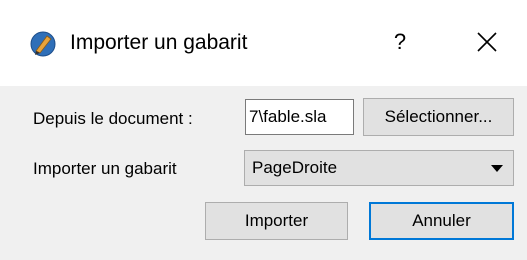 Image resolution: width=527 pixels, height=260 pixels. Describe the element at coordinates (379, 168) in the screenshot. I see `template-select: PageDroite` at that location.